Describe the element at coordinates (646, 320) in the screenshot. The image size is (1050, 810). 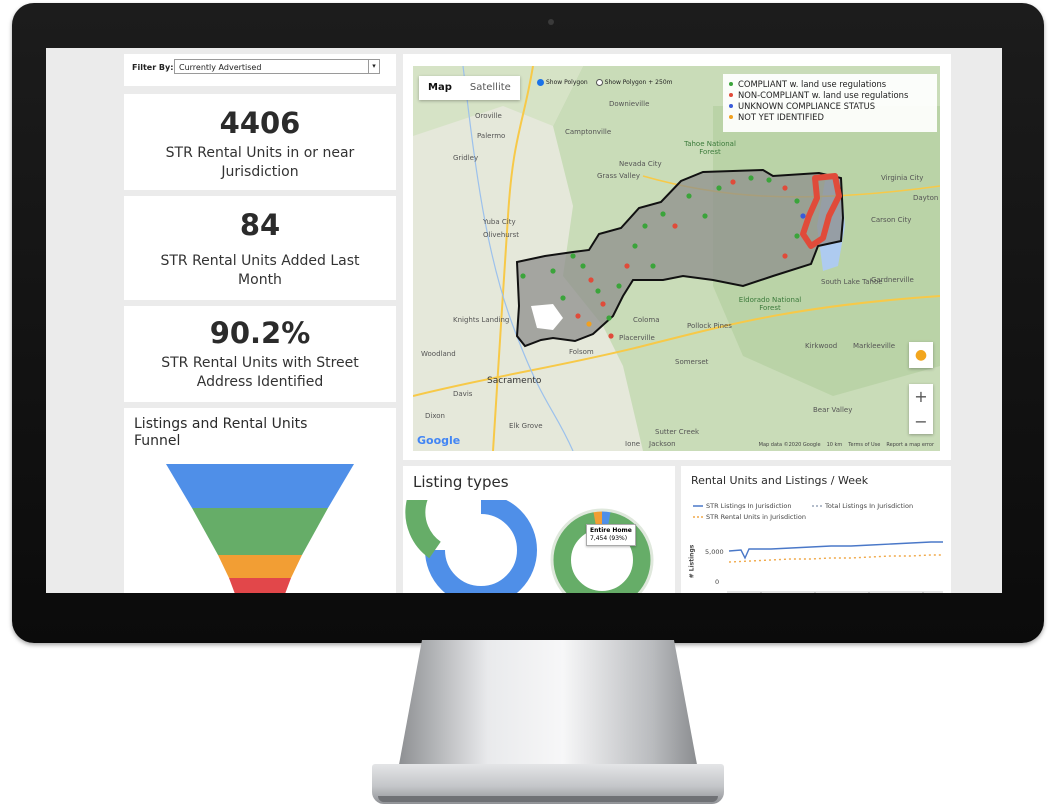
I see `map-city-label: Coloma` at that location.